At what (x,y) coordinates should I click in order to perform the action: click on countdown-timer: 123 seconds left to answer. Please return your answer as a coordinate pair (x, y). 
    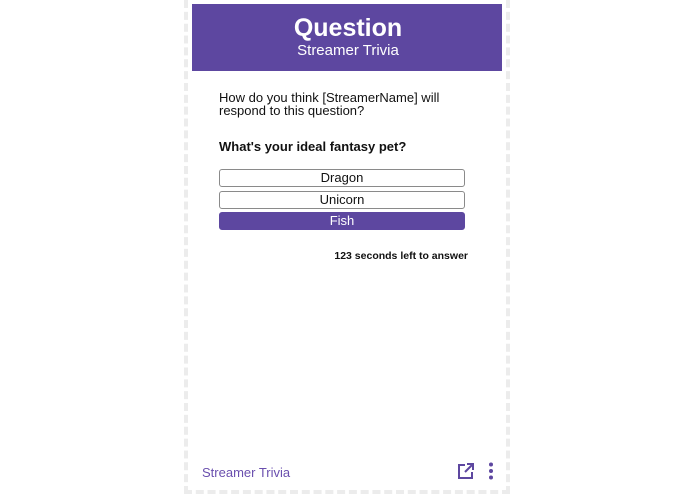
    Looking at the image, I should click on (401, 256).